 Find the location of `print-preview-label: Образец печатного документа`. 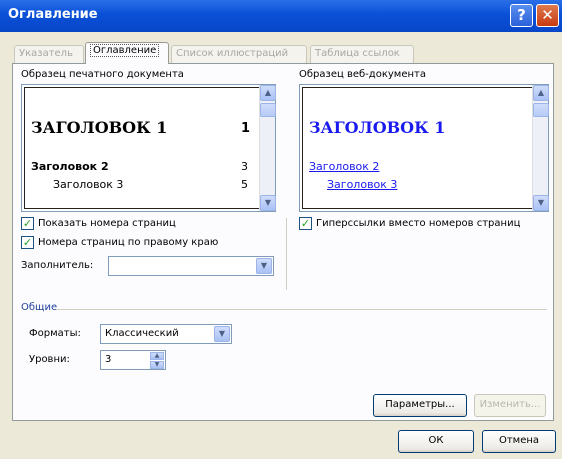

print-preview-label: Образец печатного документа is located at coordinates (102, 74).